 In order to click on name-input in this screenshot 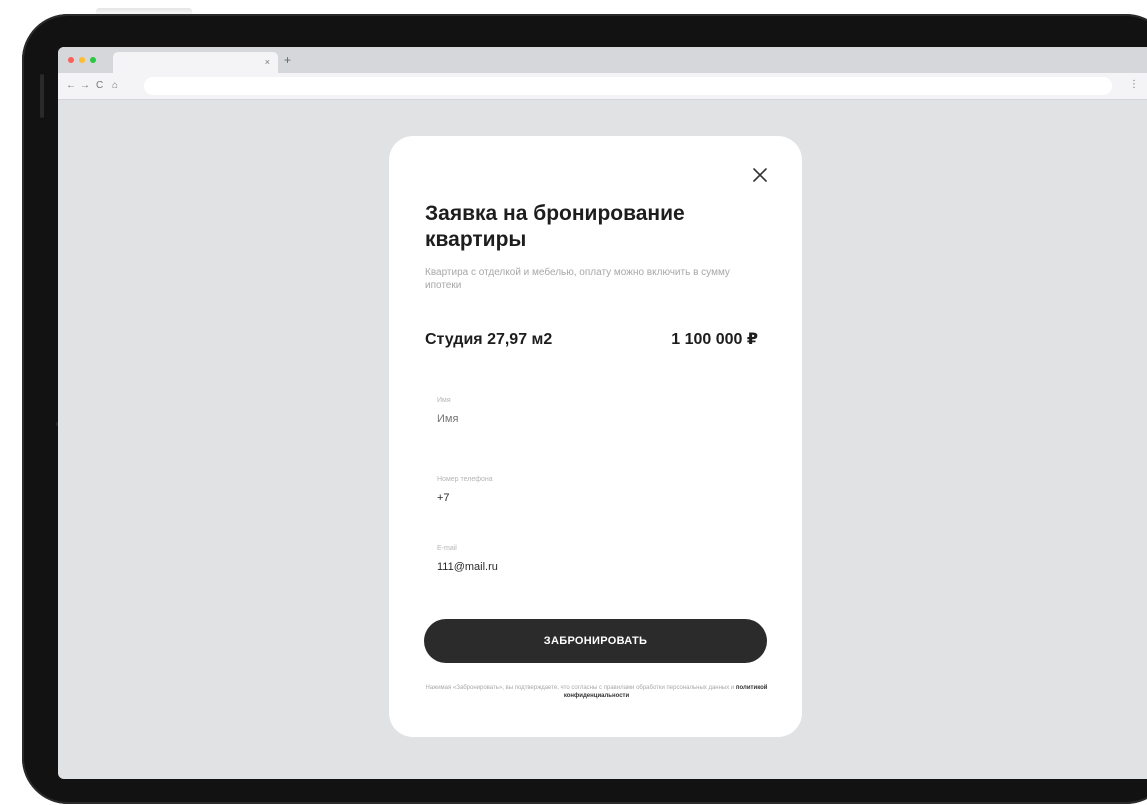, I will do `click(567, 419)`.